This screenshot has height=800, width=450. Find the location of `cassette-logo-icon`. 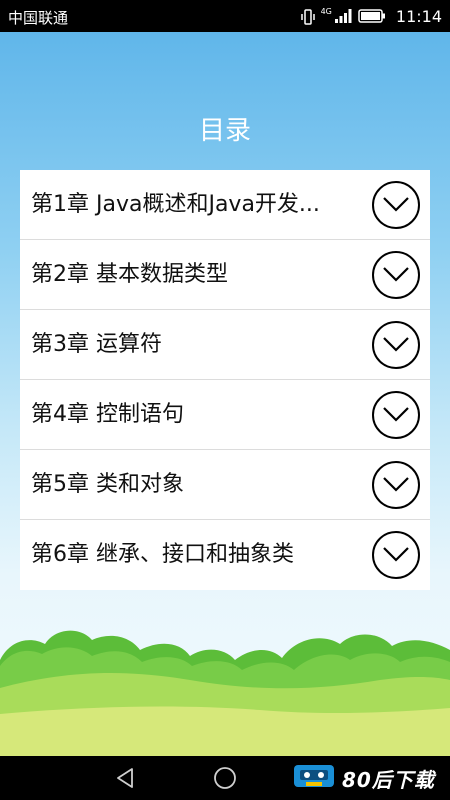

cassette-logo-icon is located at coordinates (314, 778).